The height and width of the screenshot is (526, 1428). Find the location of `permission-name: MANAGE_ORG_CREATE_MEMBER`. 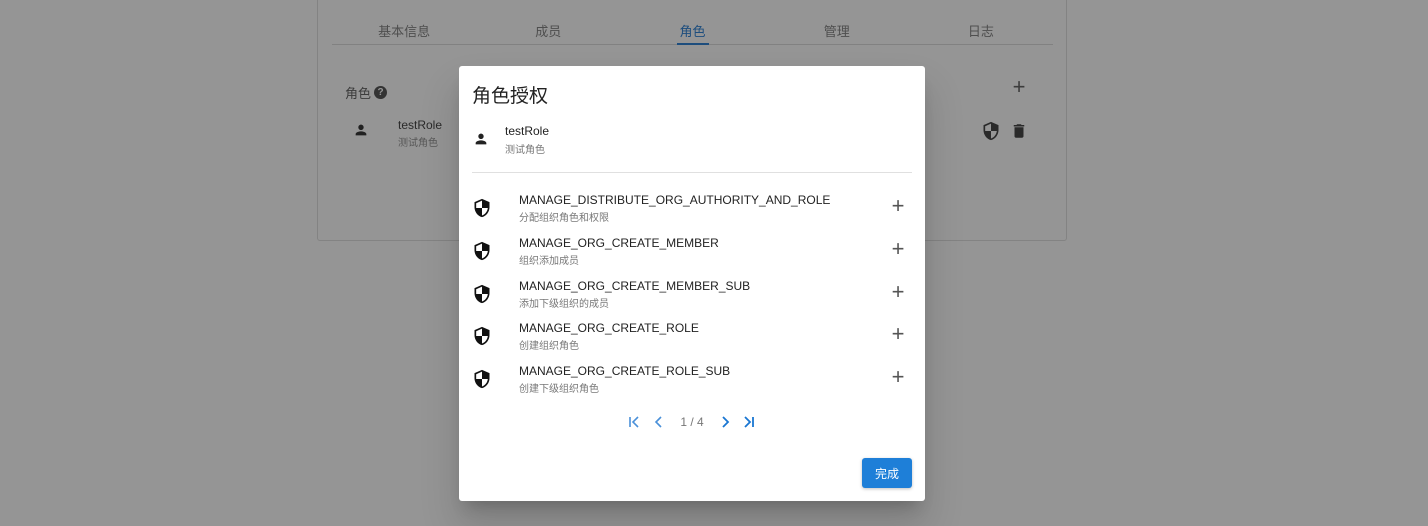

permission-name: MANAGE_ORG_CREATE_MEMBER is located at coordinates (619, 242).